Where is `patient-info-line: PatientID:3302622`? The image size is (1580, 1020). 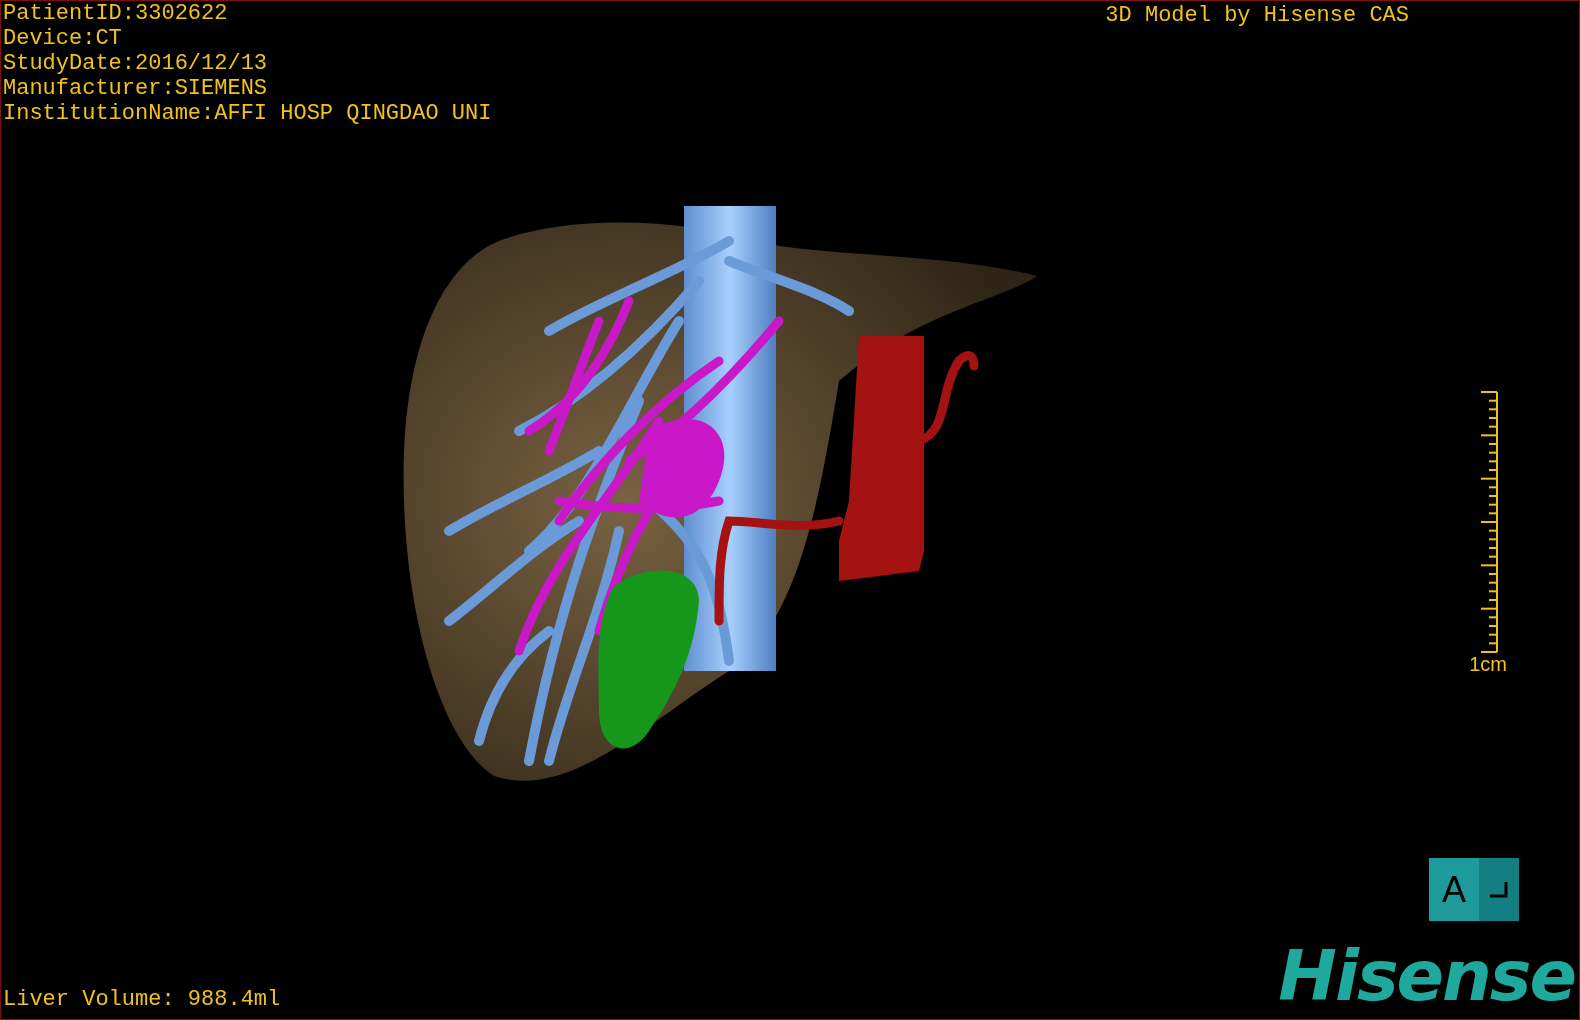
patient-info-line: PatientID:3302622 is located at coordinates (116, 13).